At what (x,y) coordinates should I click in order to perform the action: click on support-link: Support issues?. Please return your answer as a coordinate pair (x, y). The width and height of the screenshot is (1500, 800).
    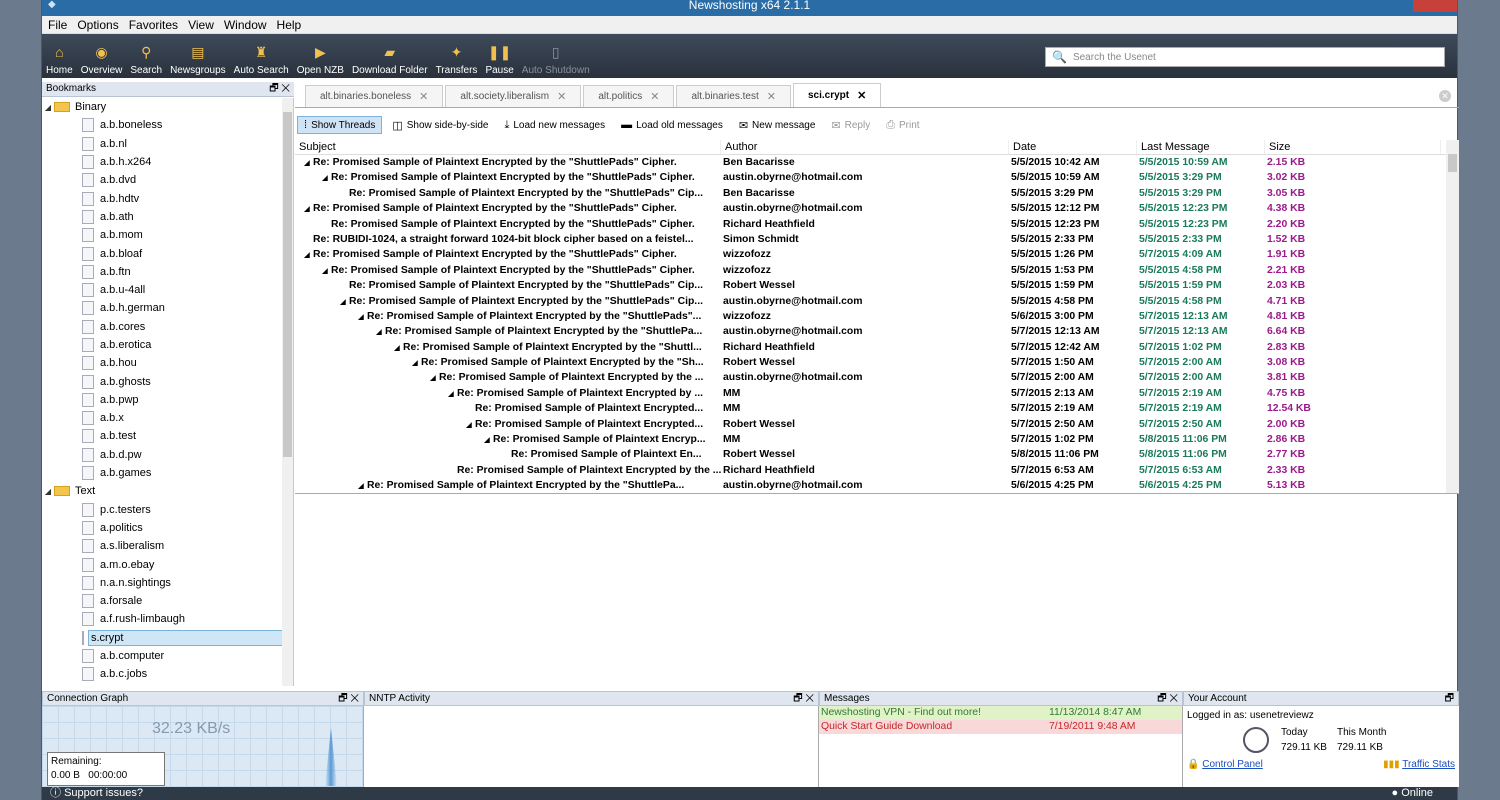
    Looking at the image, I should click on (103, 793).